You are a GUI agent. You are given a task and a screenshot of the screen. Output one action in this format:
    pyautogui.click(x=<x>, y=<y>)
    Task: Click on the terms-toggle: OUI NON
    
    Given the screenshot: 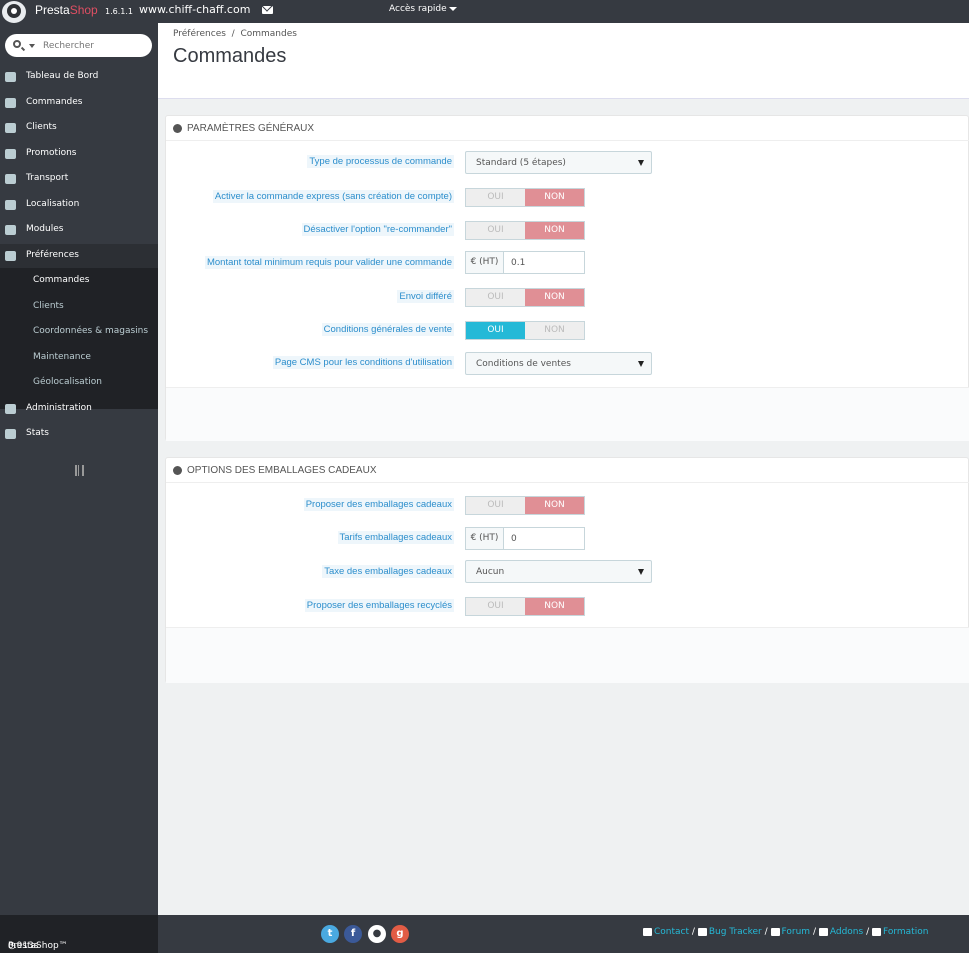 What is the action you would take?
    pyautogui.click(x=525, y=330)
    